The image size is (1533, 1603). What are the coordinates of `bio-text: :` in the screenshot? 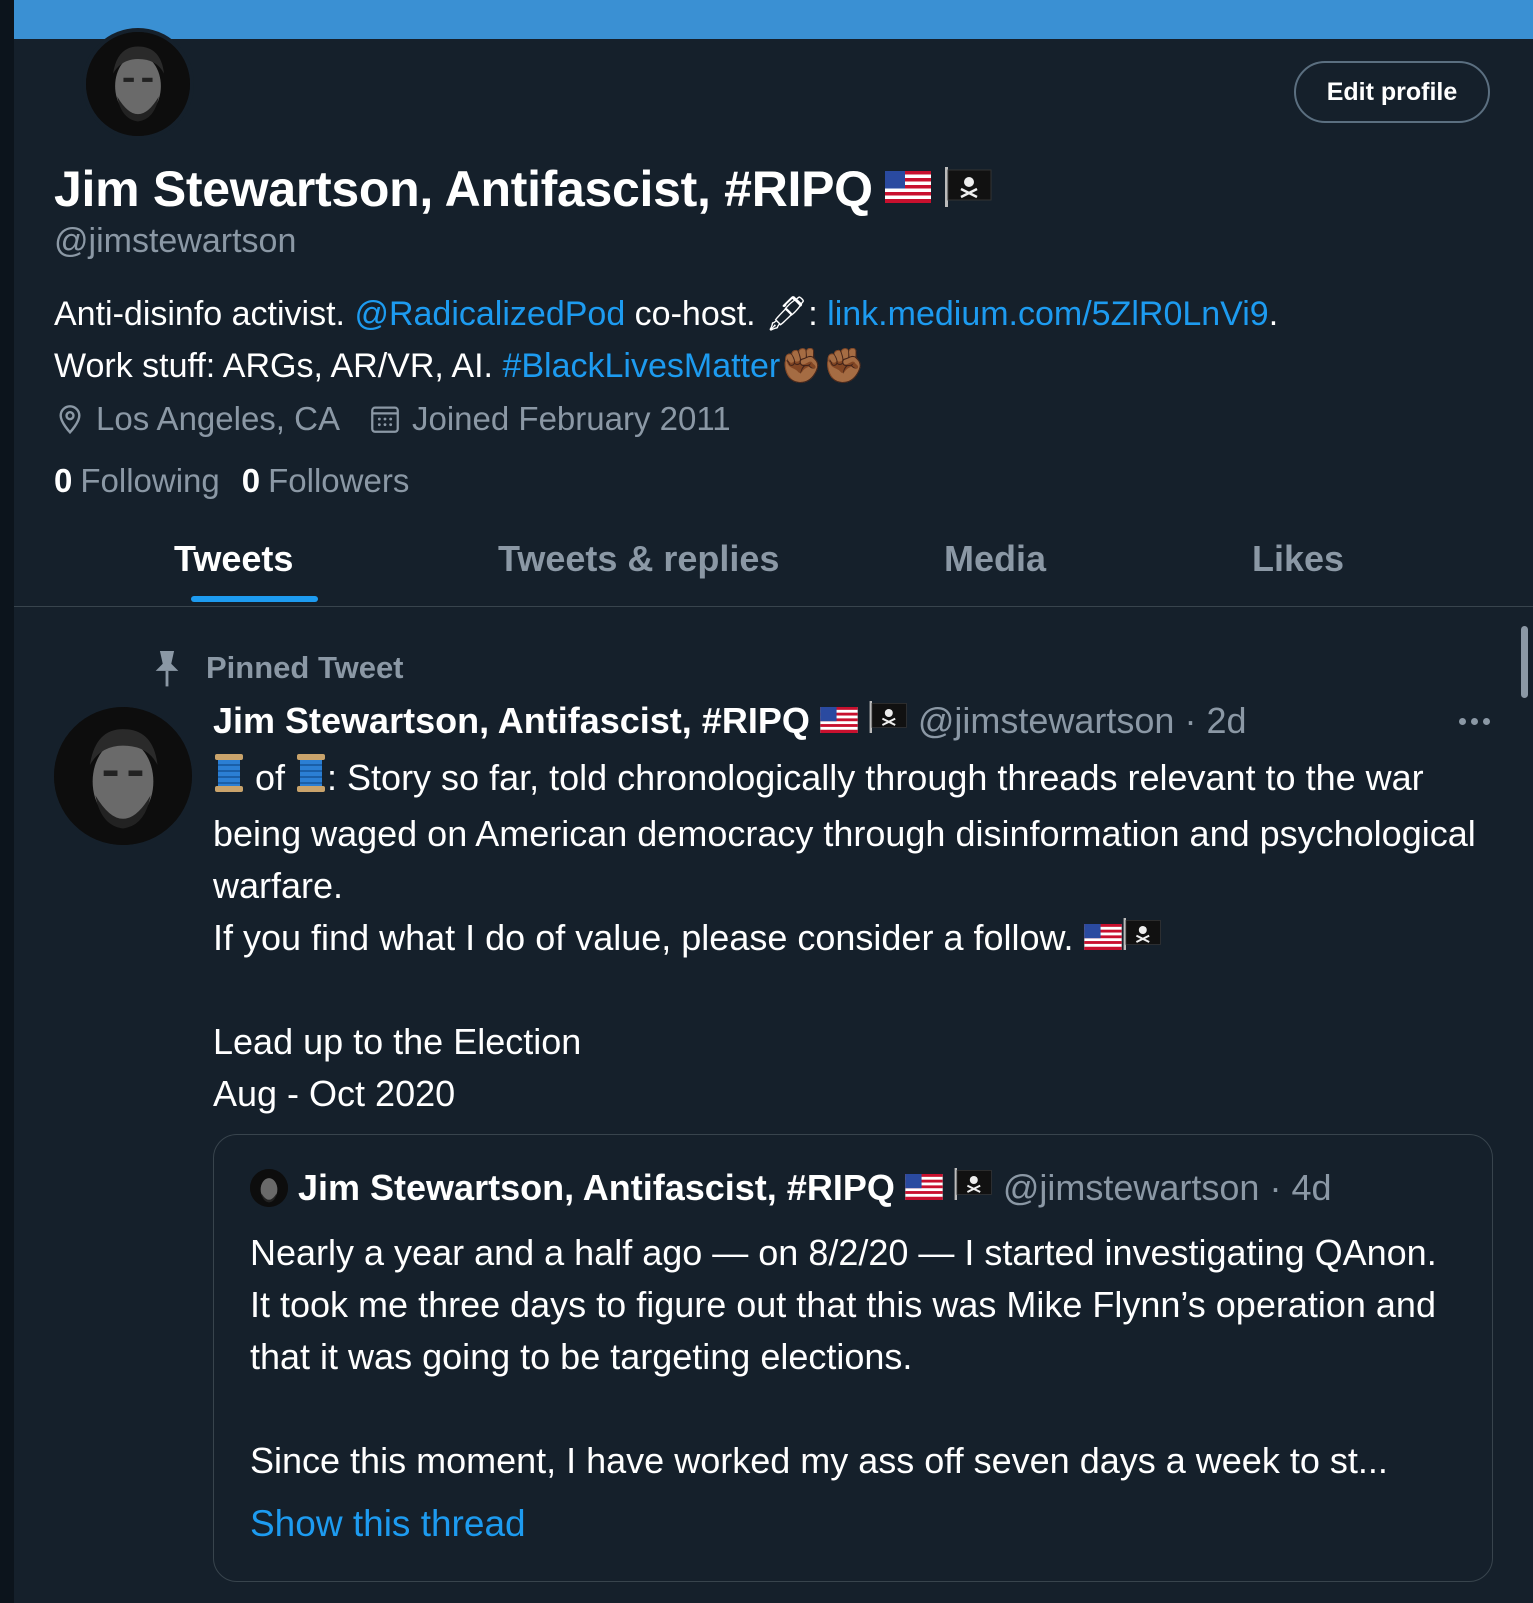 It's located at (818, 314).